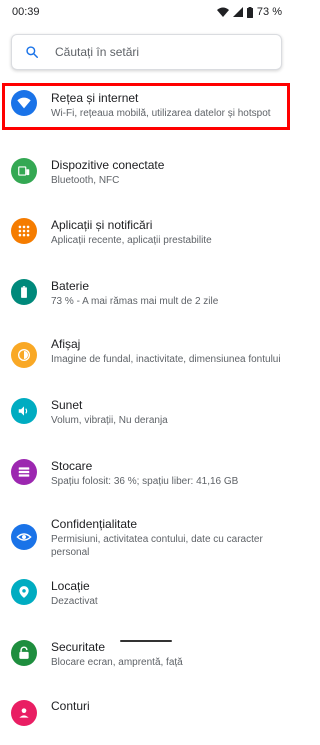 The height and width of the screenshot is (745, 320). Describe the element at coordinates (146, 641) in the screenshot. I see `gesture-nav-bar` at that location.